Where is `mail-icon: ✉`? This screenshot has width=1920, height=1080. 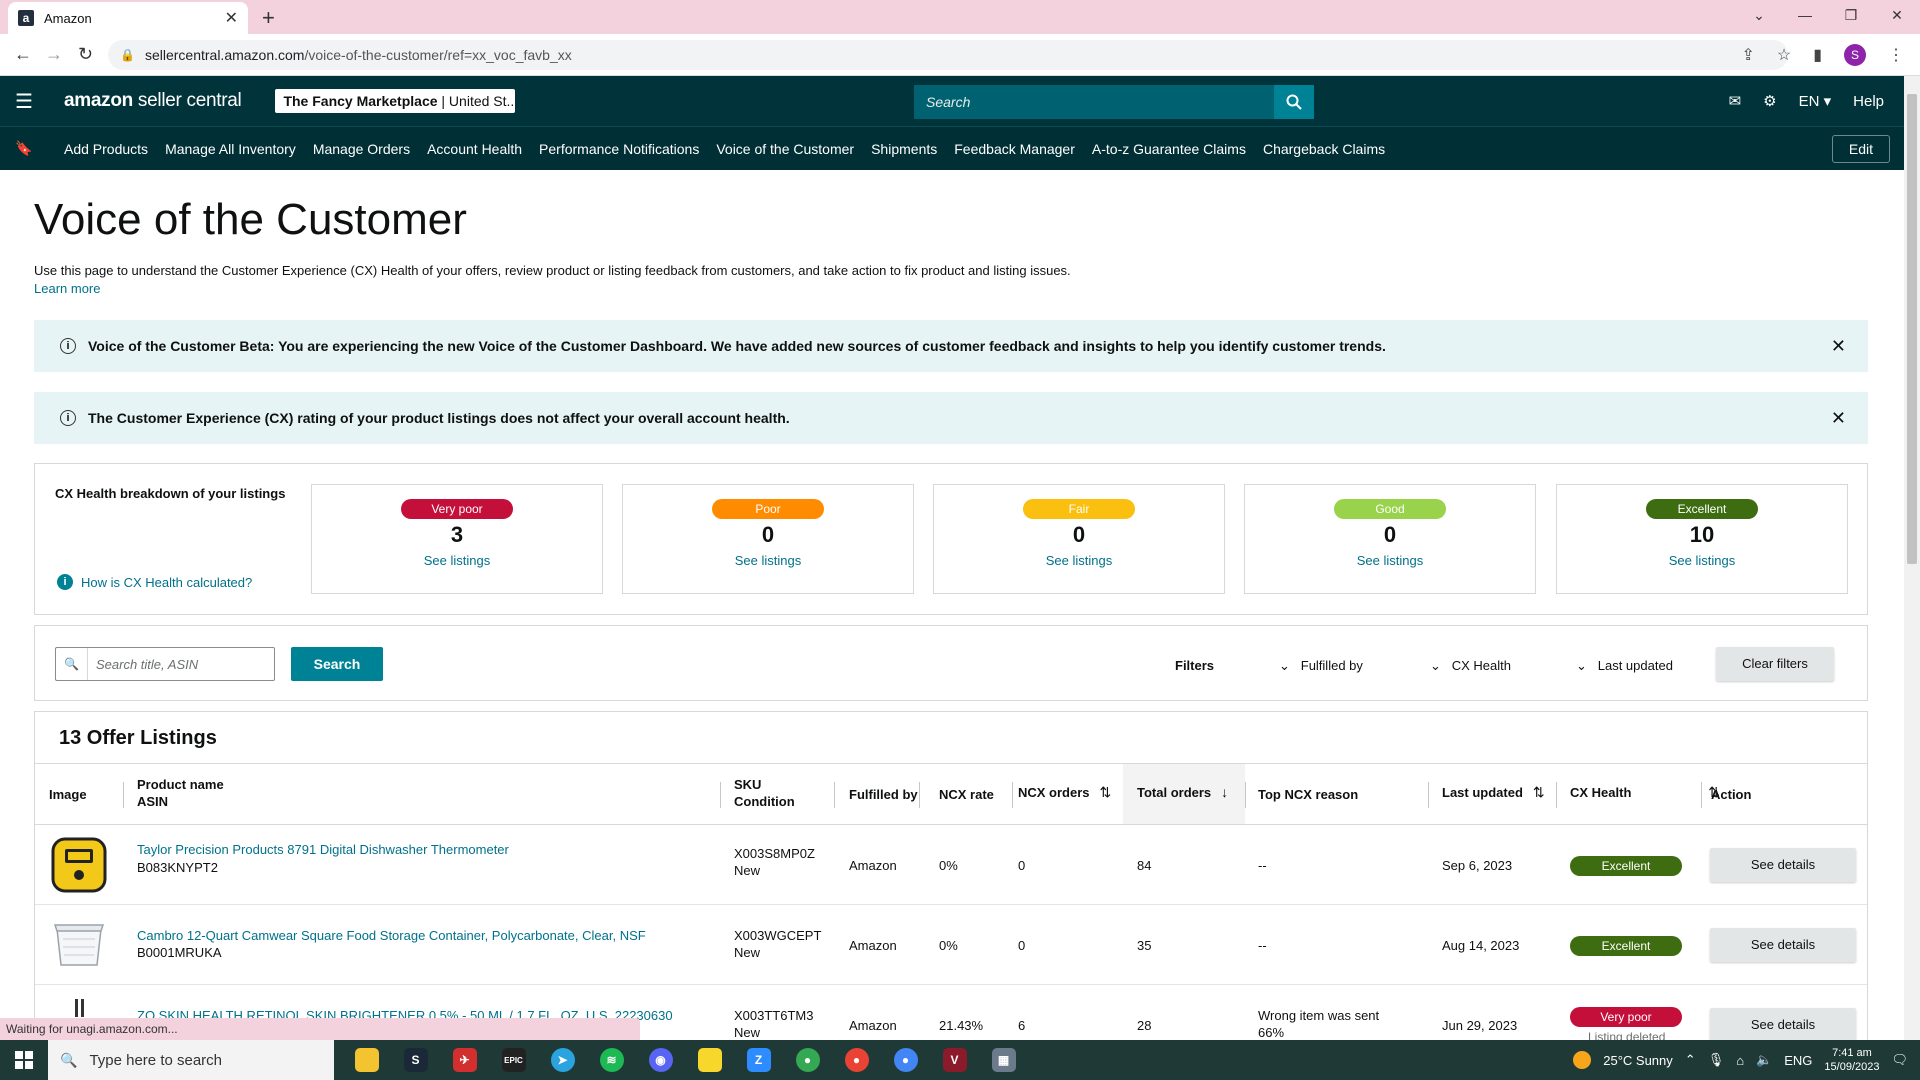
mail-icon: ✉ is located at coordinates (1735, 101).